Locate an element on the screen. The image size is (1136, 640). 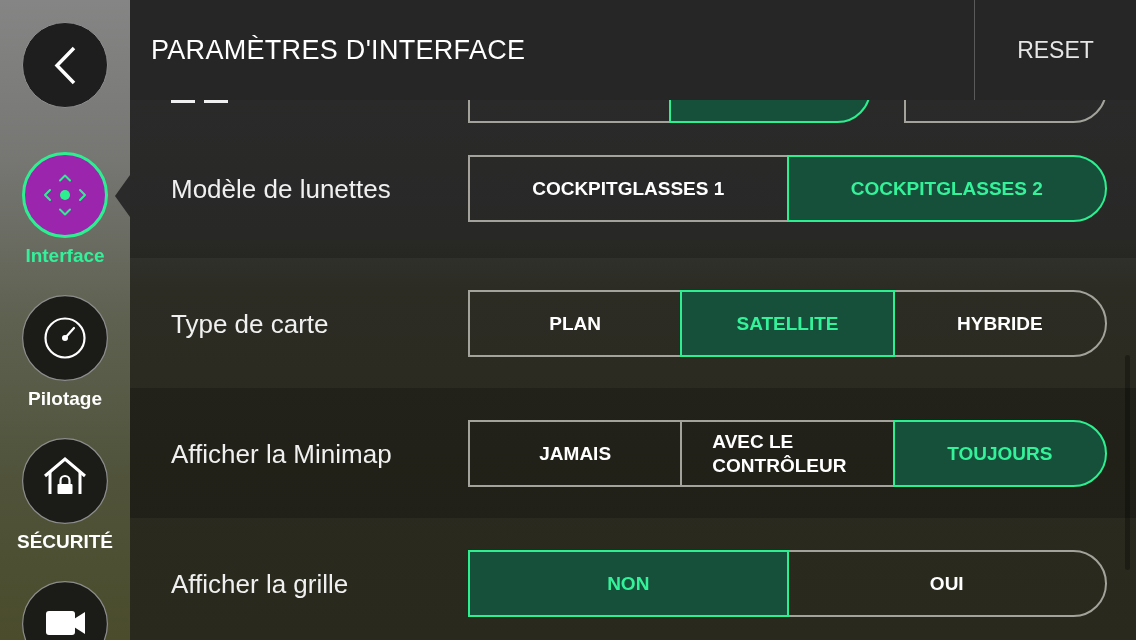
house-lock-icon is located at coordinates (65, 481).